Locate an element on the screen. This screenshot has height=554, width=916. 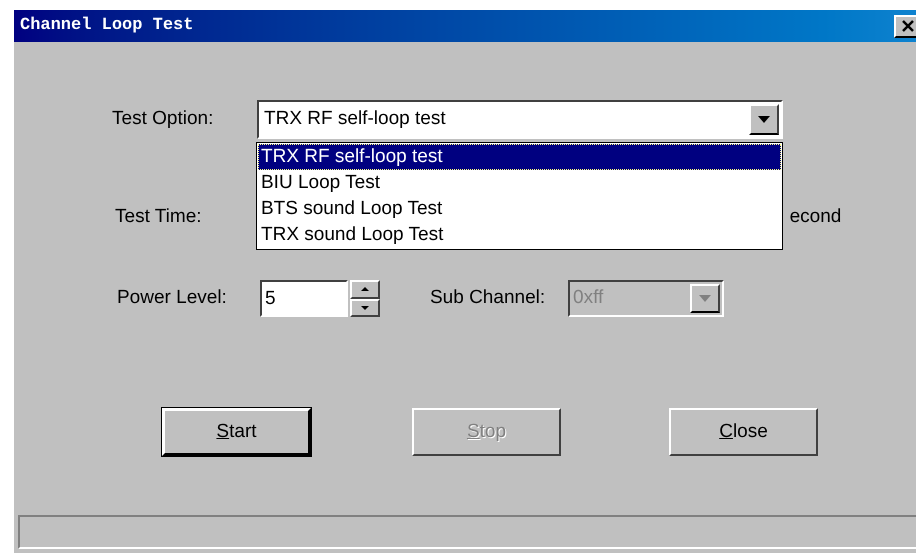
field-label: Test Time: is located at coordinates (158, 216).